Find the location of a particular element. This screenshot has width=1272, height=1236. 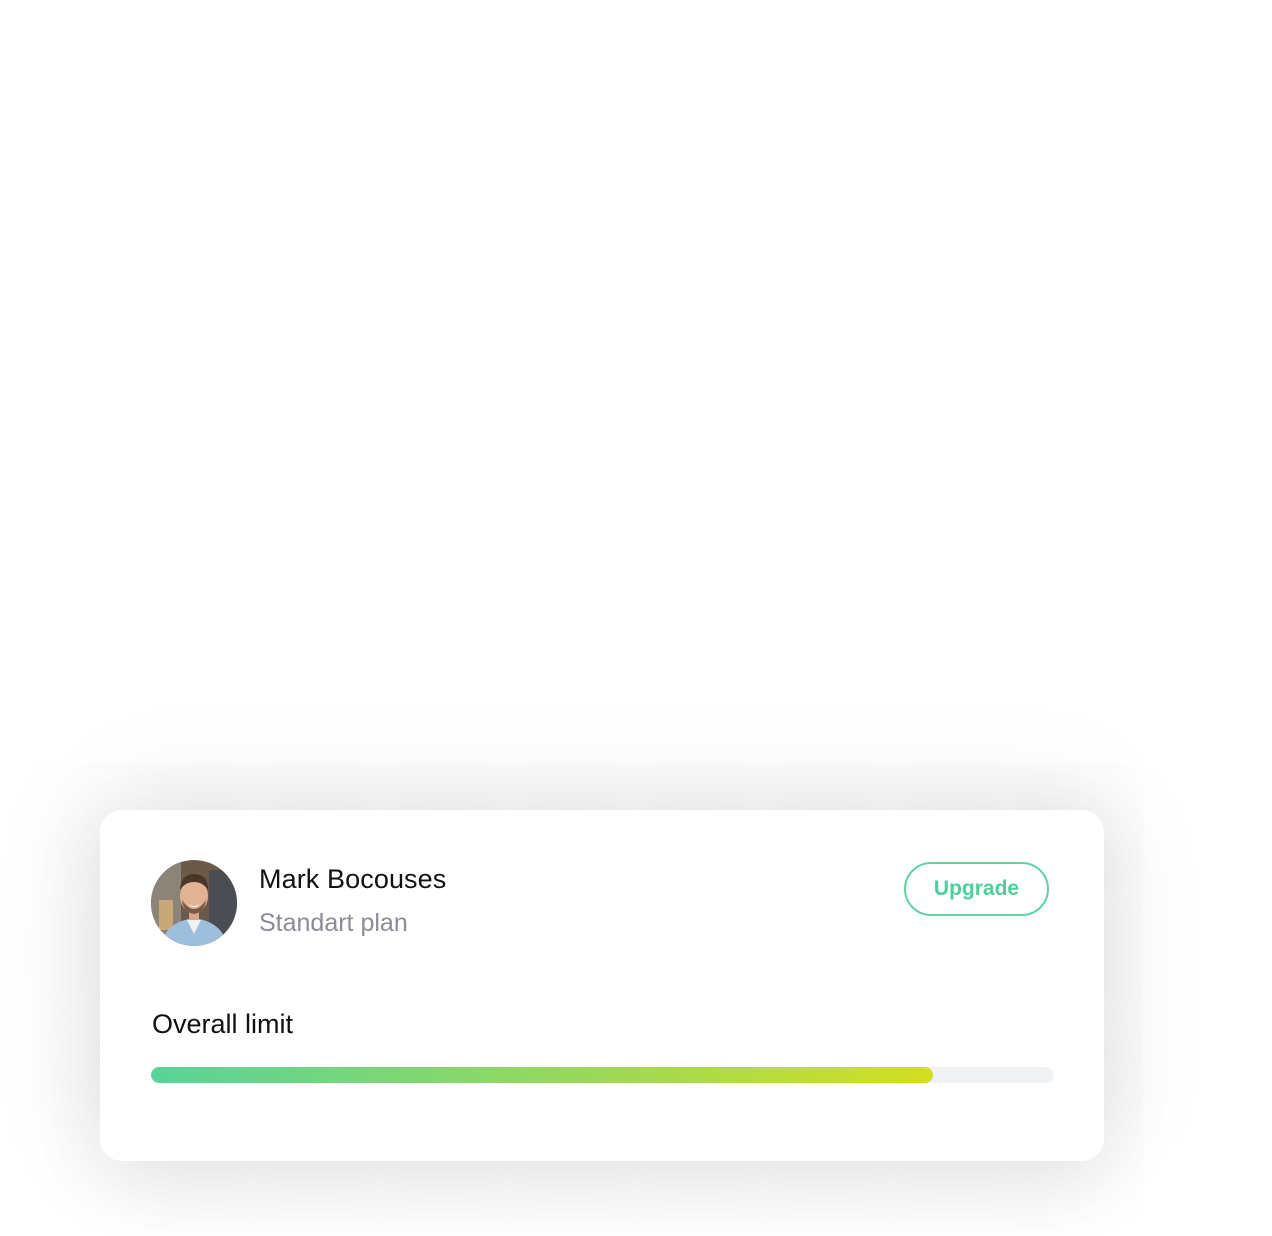

plan-name: Standart plan is located at coordinates (333, 923).